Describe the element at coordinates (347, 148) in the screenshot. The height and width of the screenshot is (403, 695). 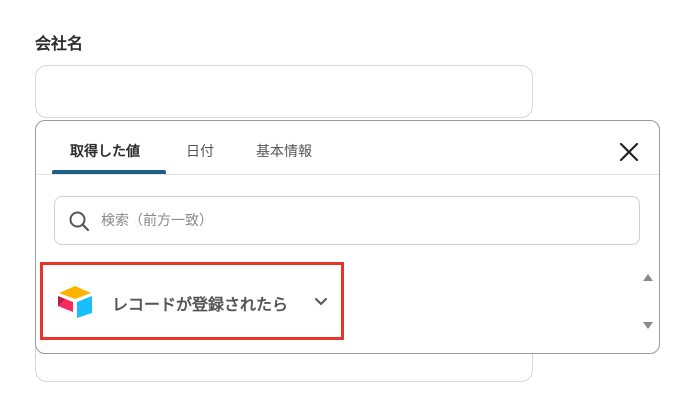
I see `picker-tabs: 取得した値 日付 基本情報` at that location.